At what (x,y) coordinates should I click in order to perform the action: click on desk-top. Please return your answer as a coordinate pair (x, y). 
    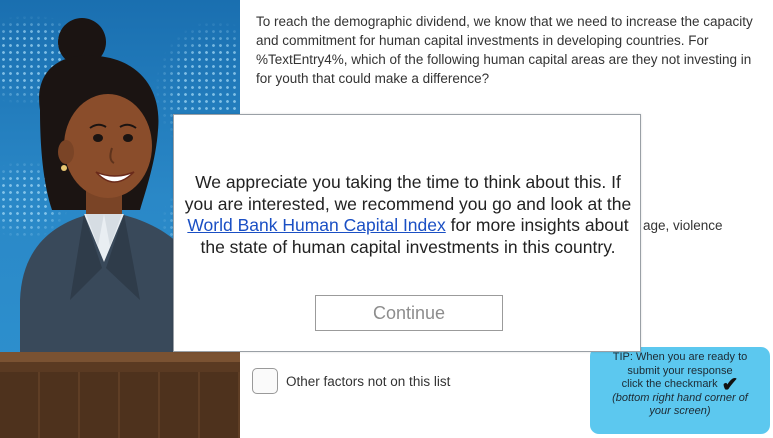
    Looking at the image, I should click on (120, 357).